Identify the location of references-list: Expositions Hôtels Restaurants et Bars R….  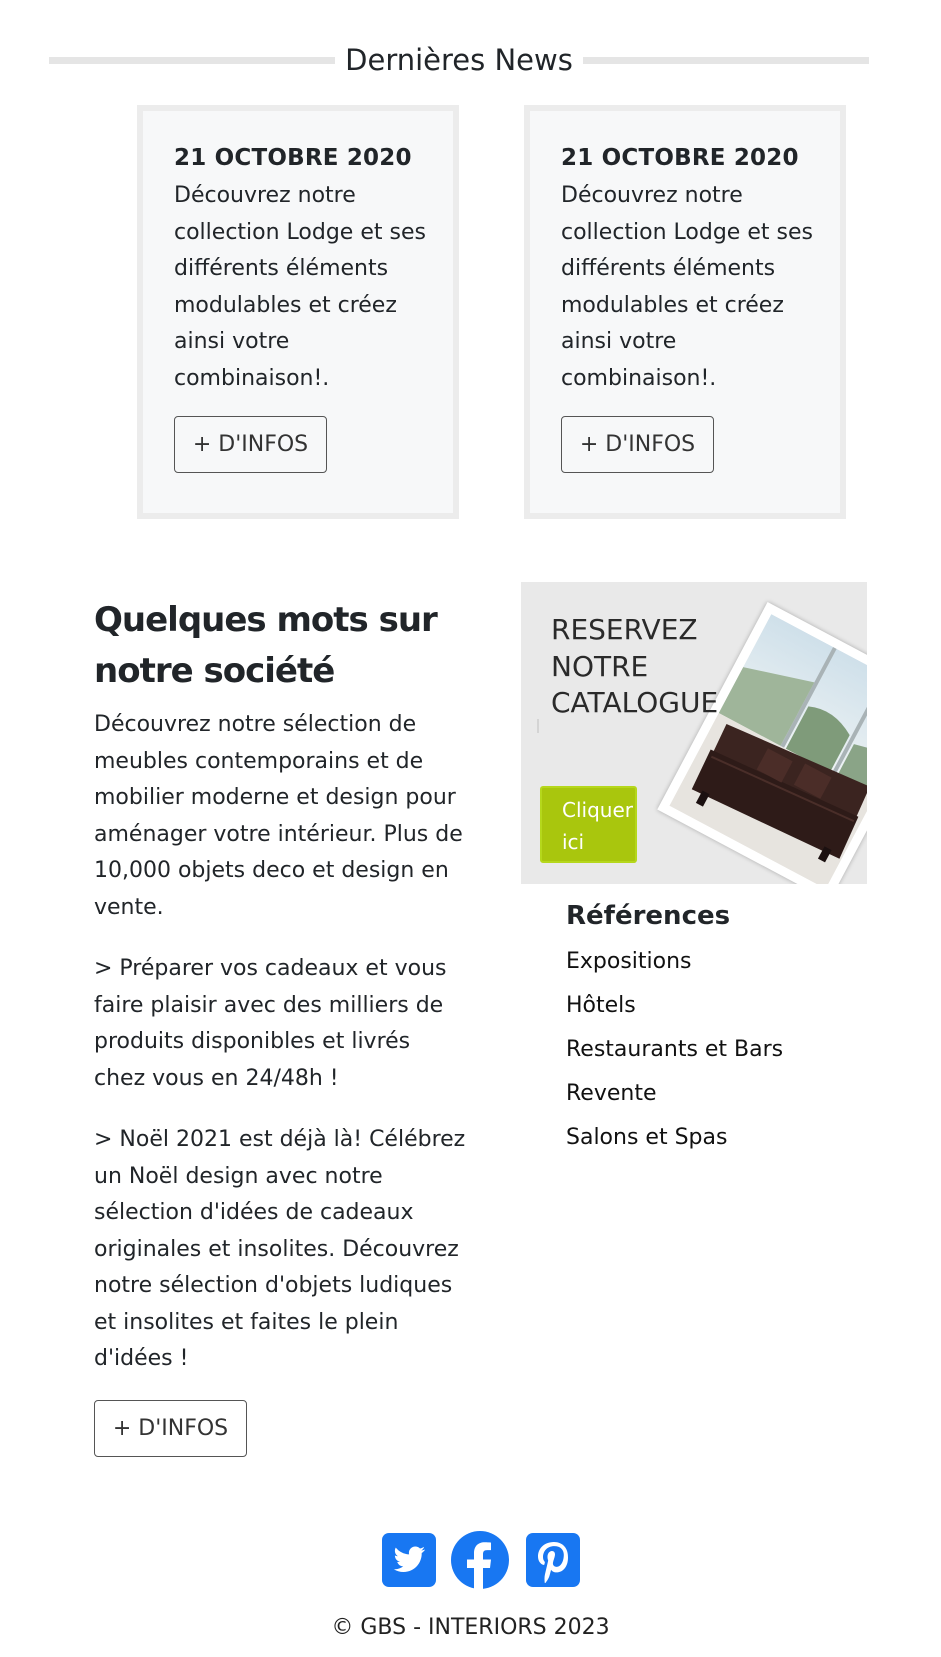
(674, 1050).